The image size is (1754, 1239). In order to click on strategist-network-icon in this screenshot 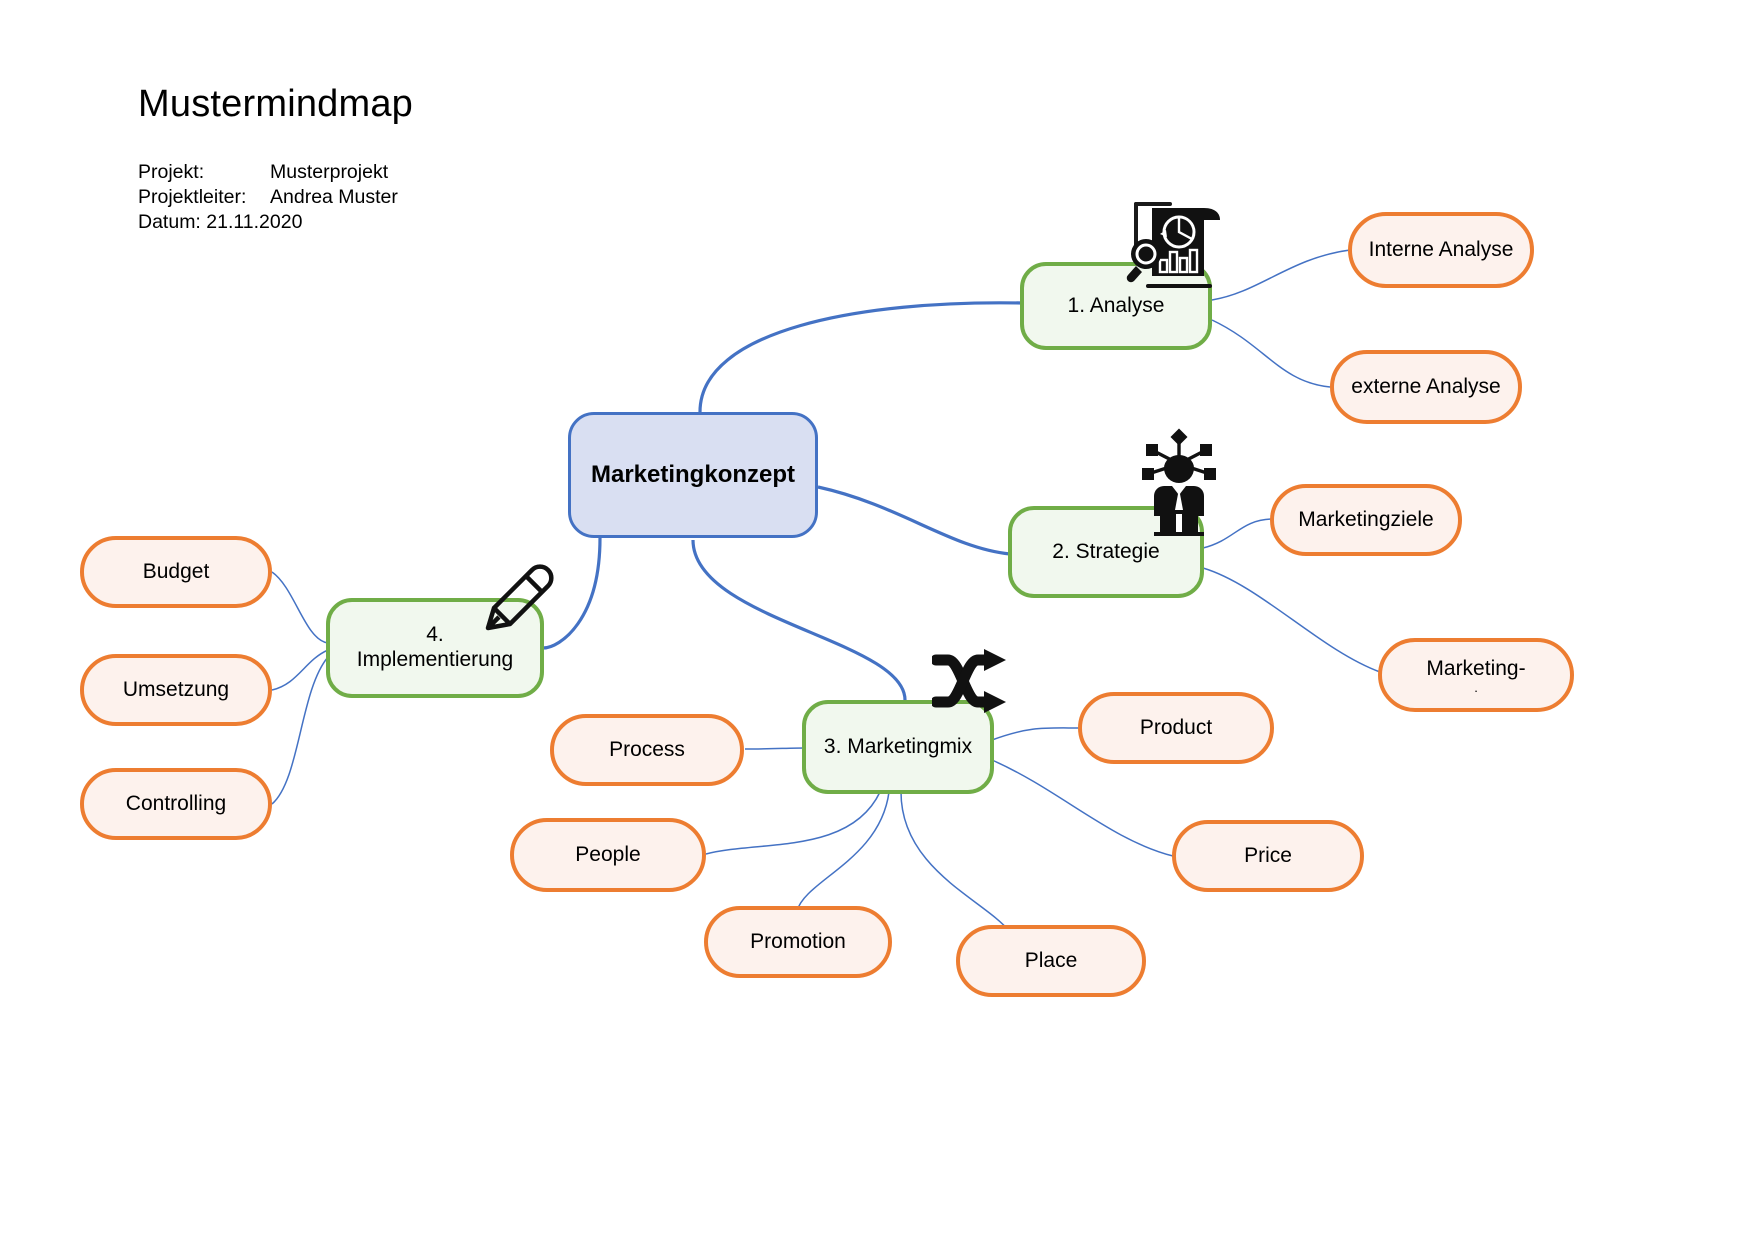, I will do `click(1179, 483)`.